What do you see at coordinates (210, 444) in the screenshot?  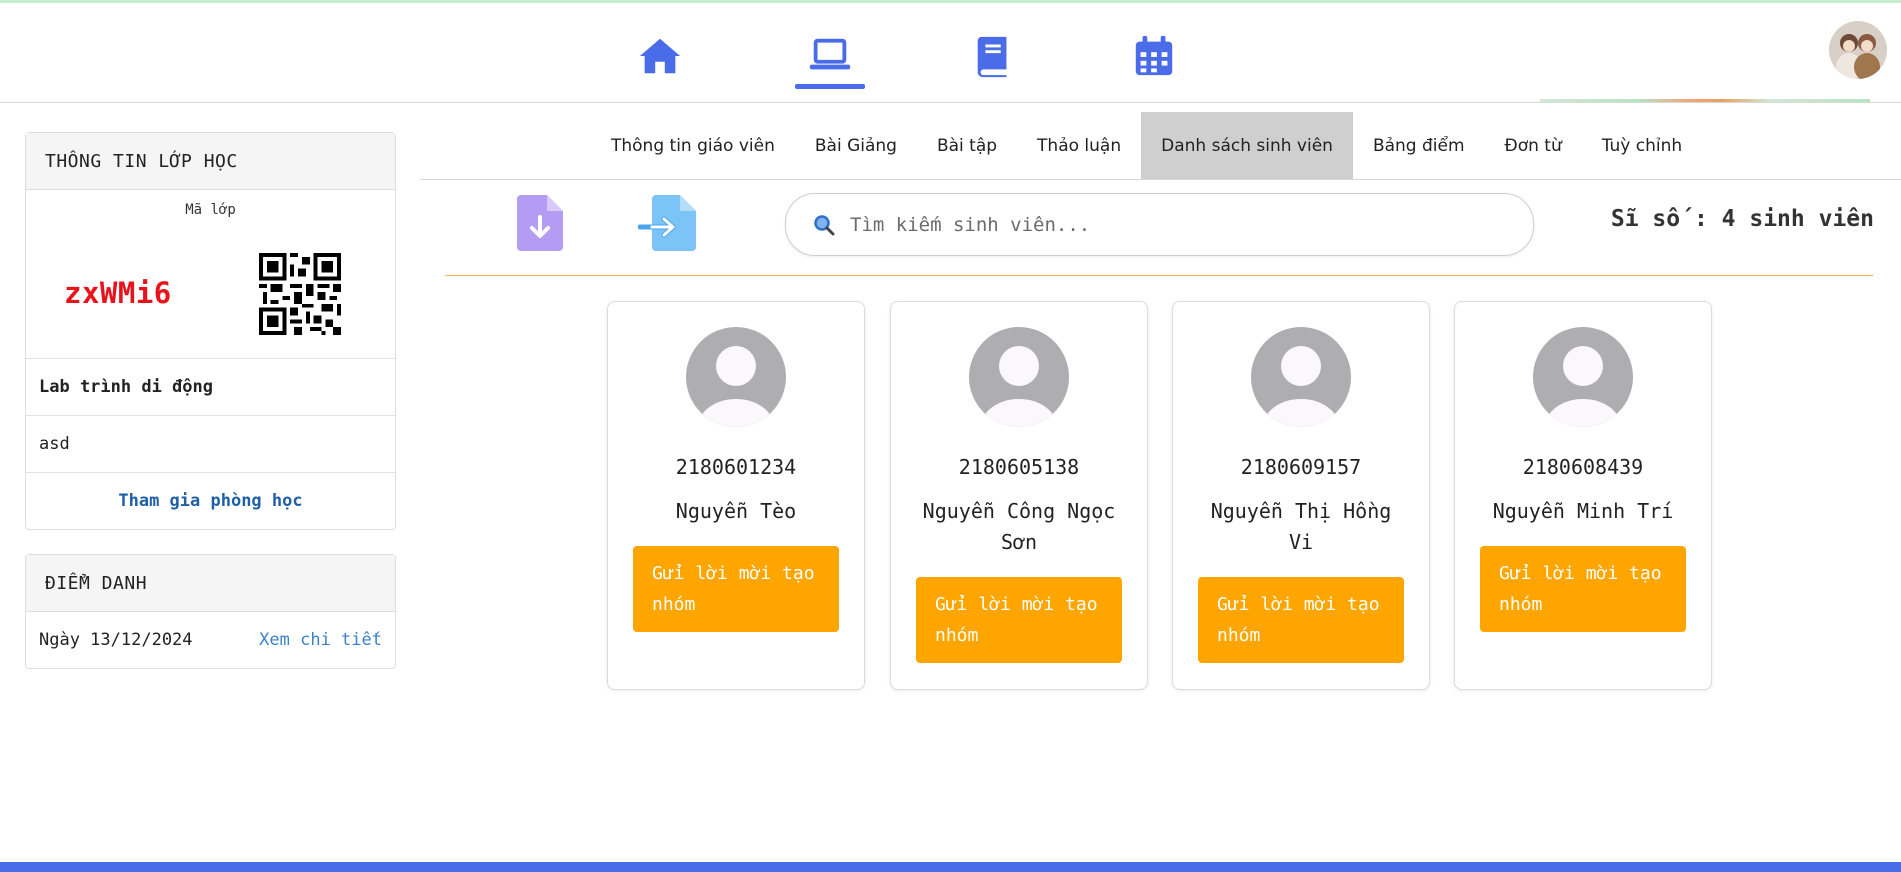 I see `class-description: asd` at bounding box center [210, 444].